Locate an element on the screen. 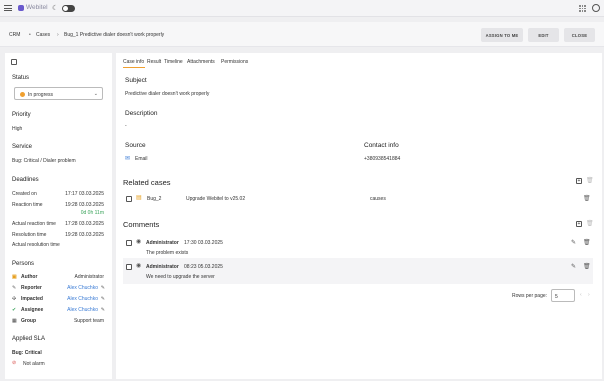  subject-title: Subject is located at coordinates (136, 80).